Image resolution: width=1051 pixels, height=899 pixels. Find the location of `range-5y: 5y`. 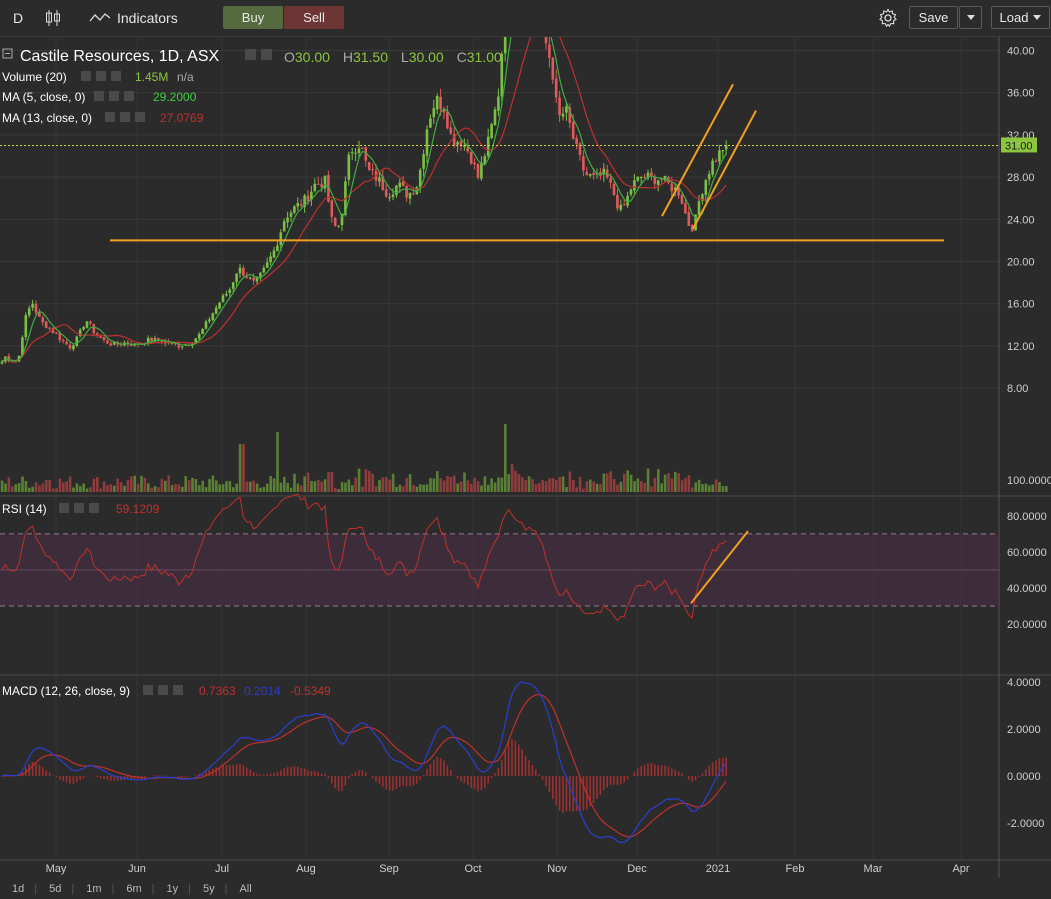

range-5y: 5y is located at coordinates (209, 889).